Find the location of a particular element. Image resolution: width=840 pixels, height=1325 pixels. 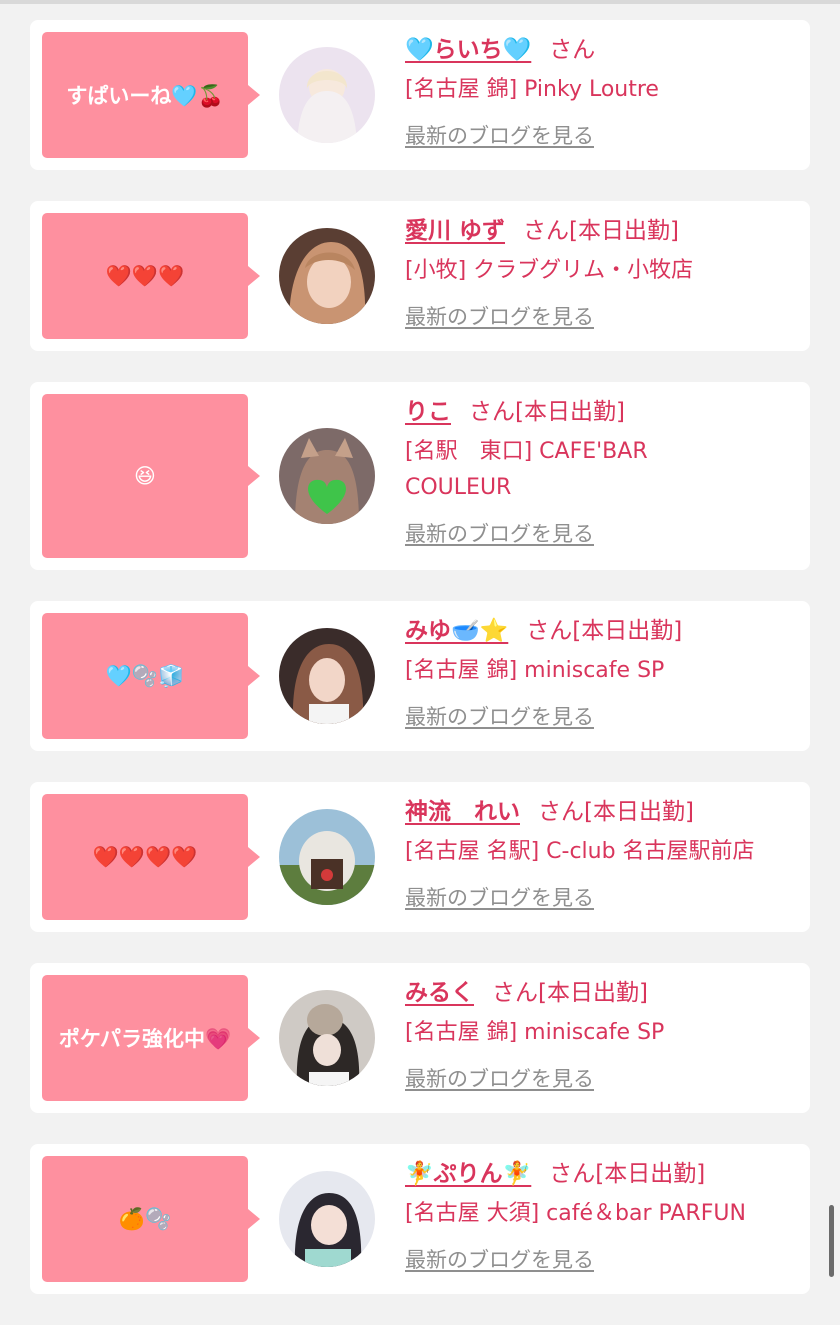

girl-name-link: みるく is located at coordinates (439, 993).